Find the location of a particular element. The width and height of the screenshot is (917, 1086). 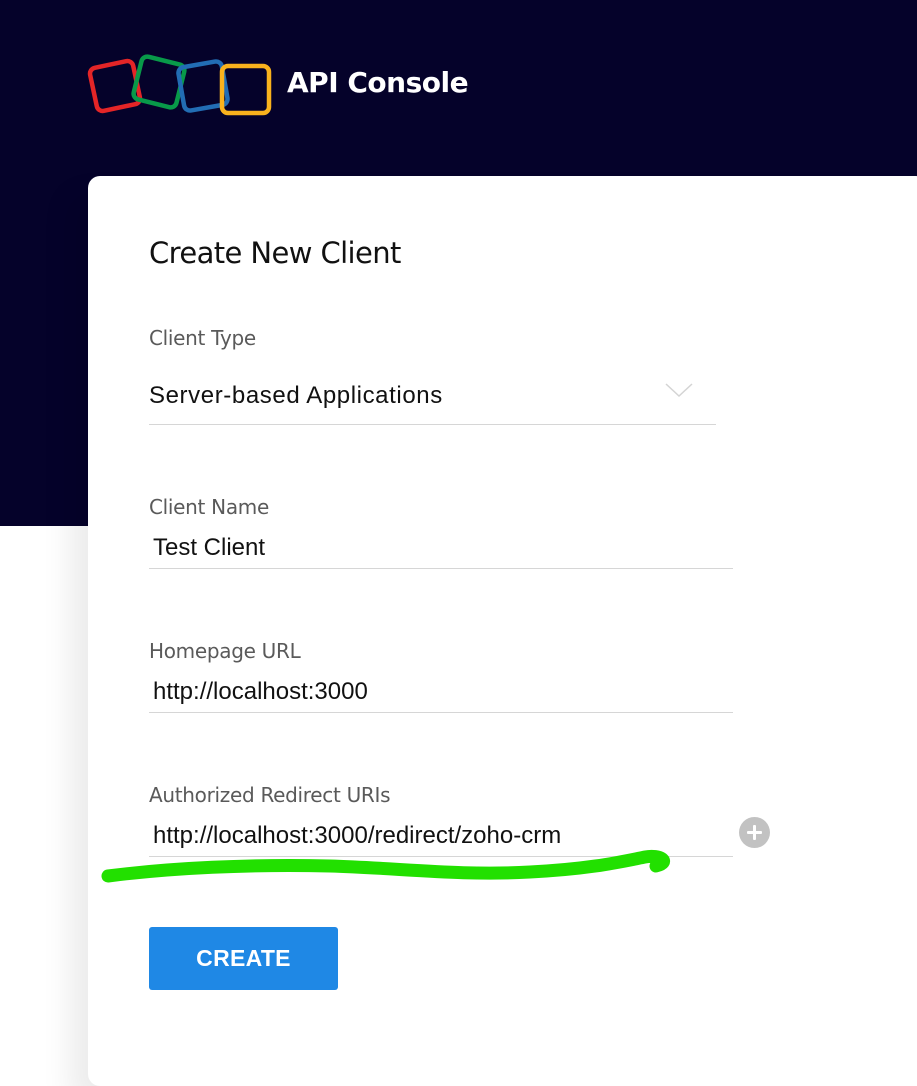

create-button: CREATE is located at coordinates (243, 958).